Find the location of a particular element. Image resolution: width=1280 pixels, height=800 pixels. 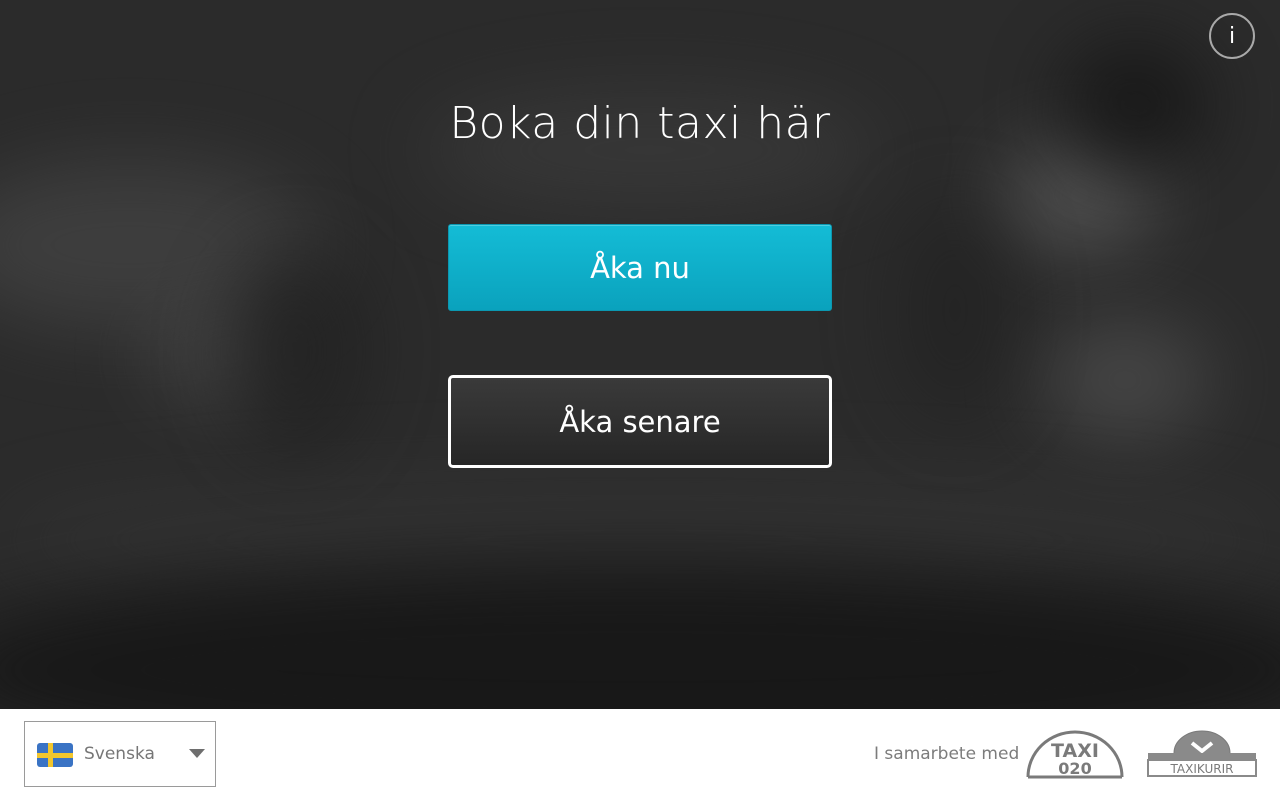

chevron-down-icon is located at coordinates (197, 753).